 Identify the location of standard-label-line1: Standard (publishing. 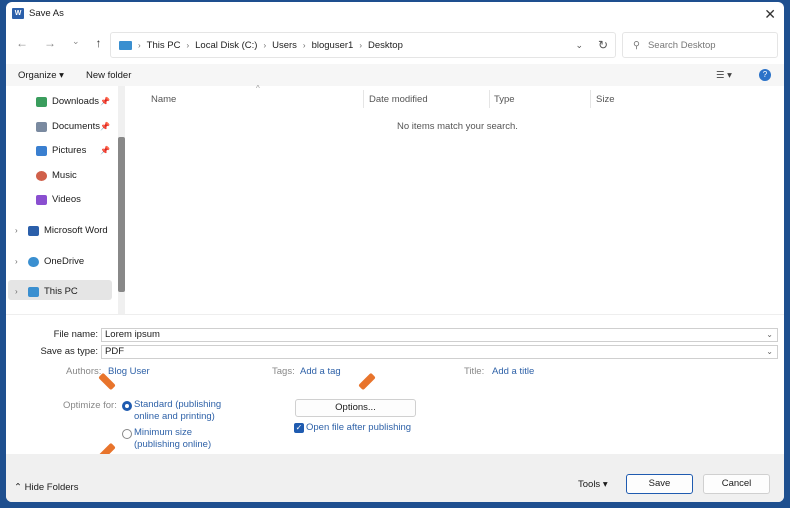
(177, 404).